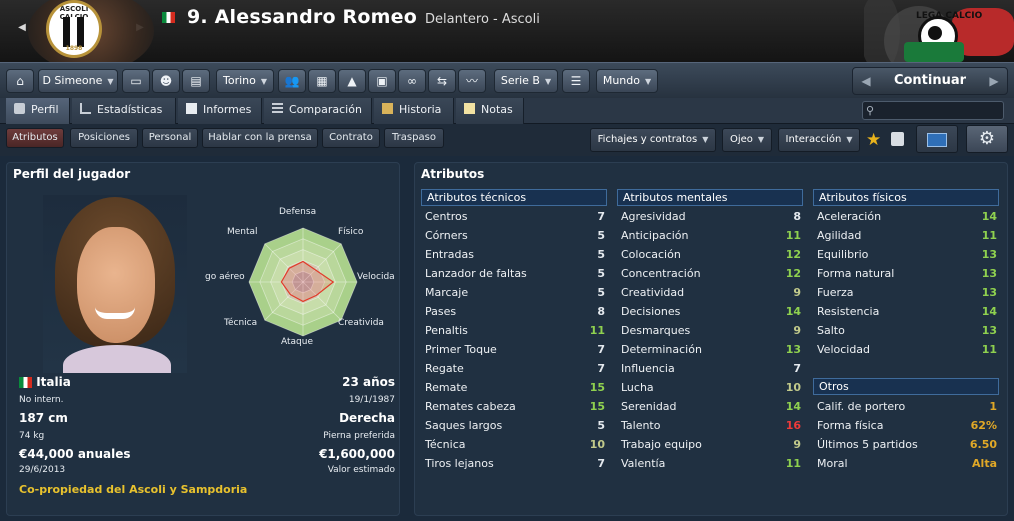 The image size is (1014, 521). I want to click on ojeo-menu: Ojeo ▼, so click(747, 140).